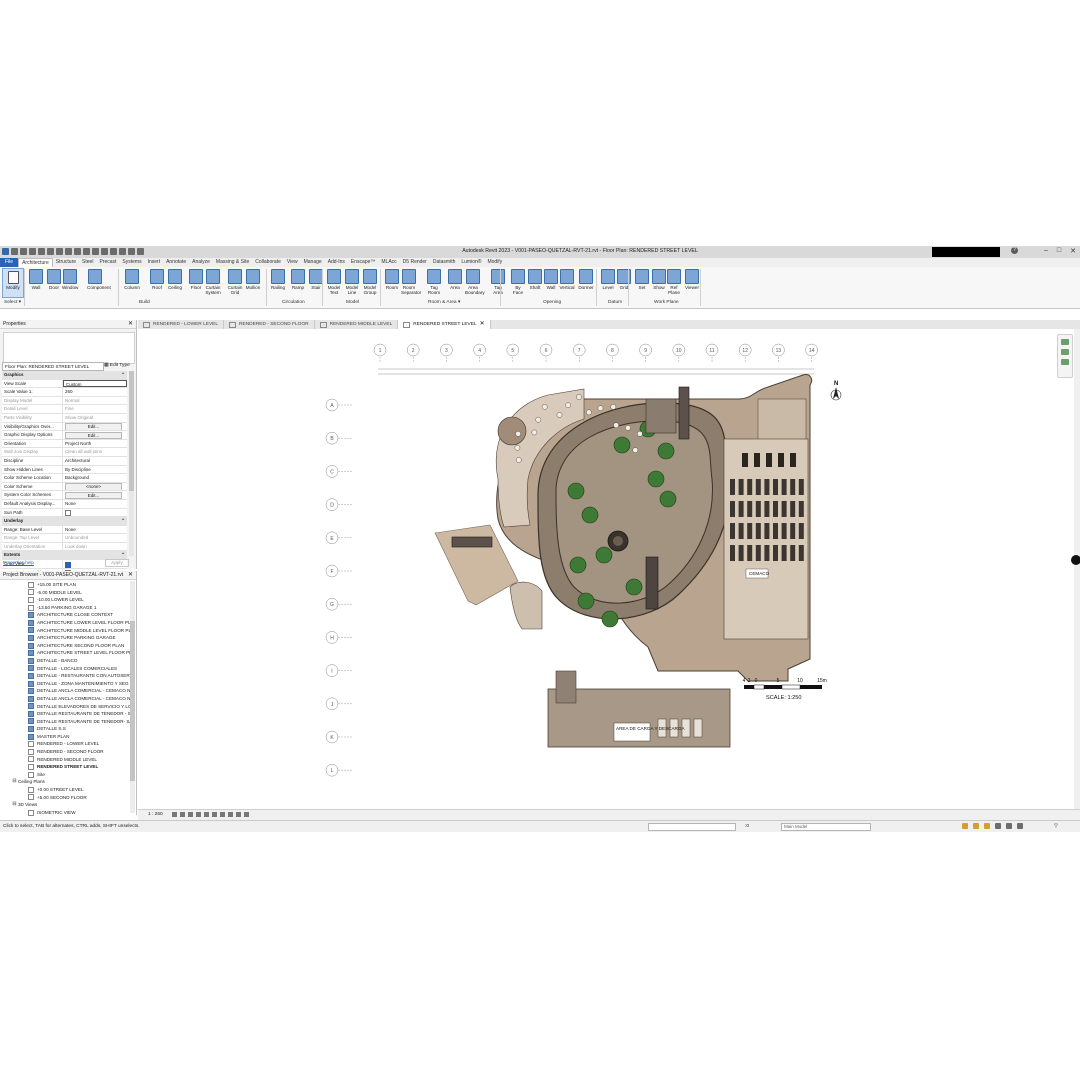 The height and width of the screenshot is (1080, 1080). Describe the element at coordinates (987, 826) in the screenshot. I see `select-pinned-icon` at that location.